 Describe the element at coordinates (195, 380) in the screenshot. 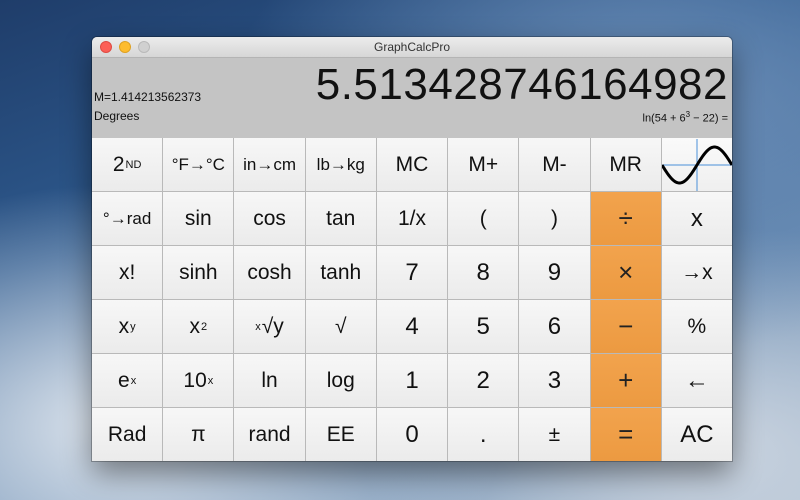

I see `key-label: 10` at that location.